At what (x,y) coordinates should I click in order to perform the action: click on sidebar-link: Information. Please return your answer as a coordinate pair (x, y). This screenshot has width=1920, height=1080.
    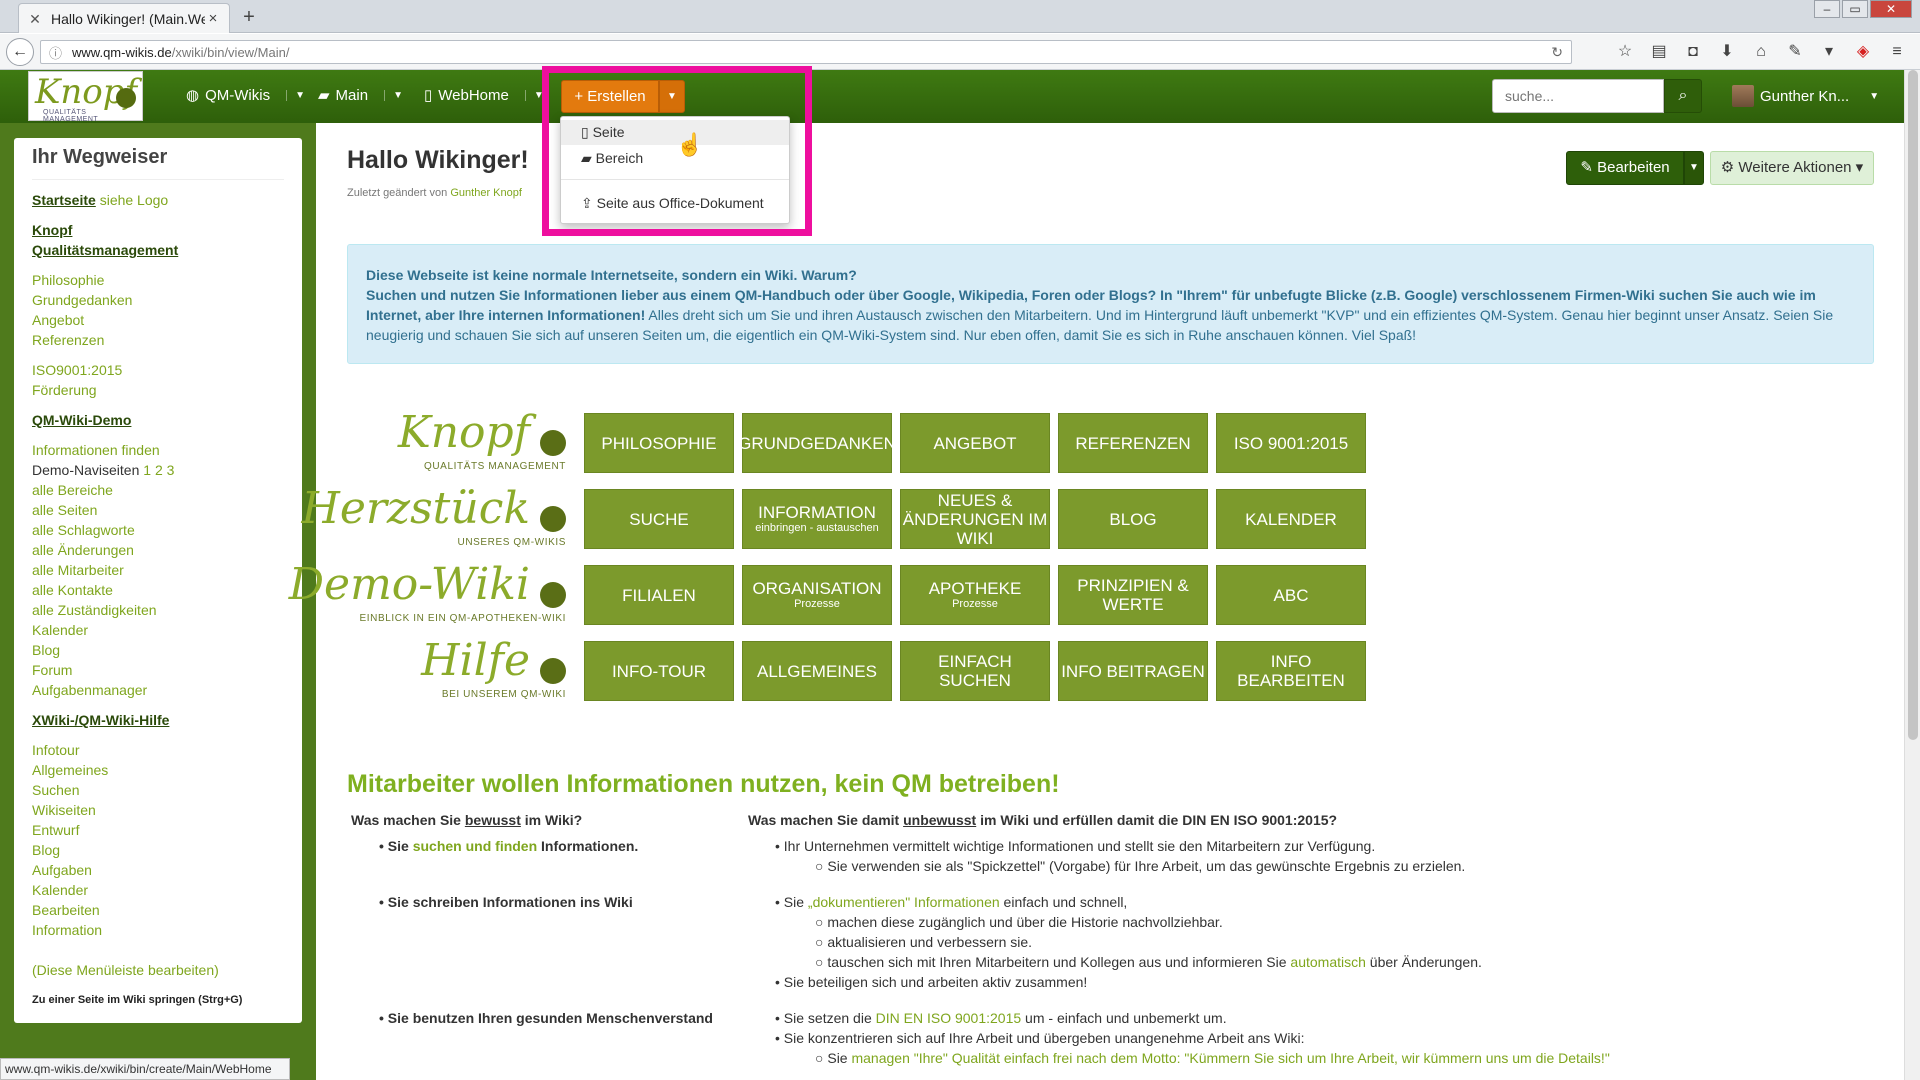
    Looking at the image, I should click on (158, 930).